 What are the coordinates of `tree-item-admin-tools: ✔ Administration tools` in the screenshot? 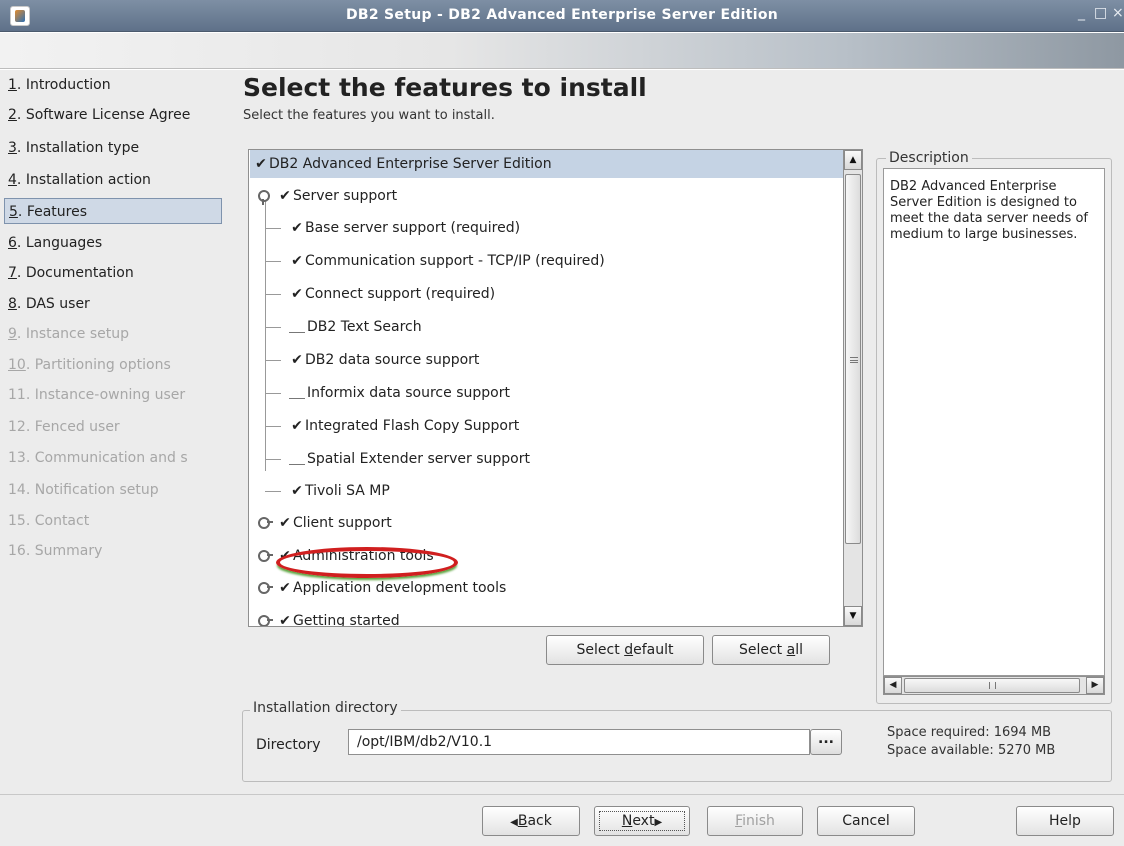 It's located at (345, 556).